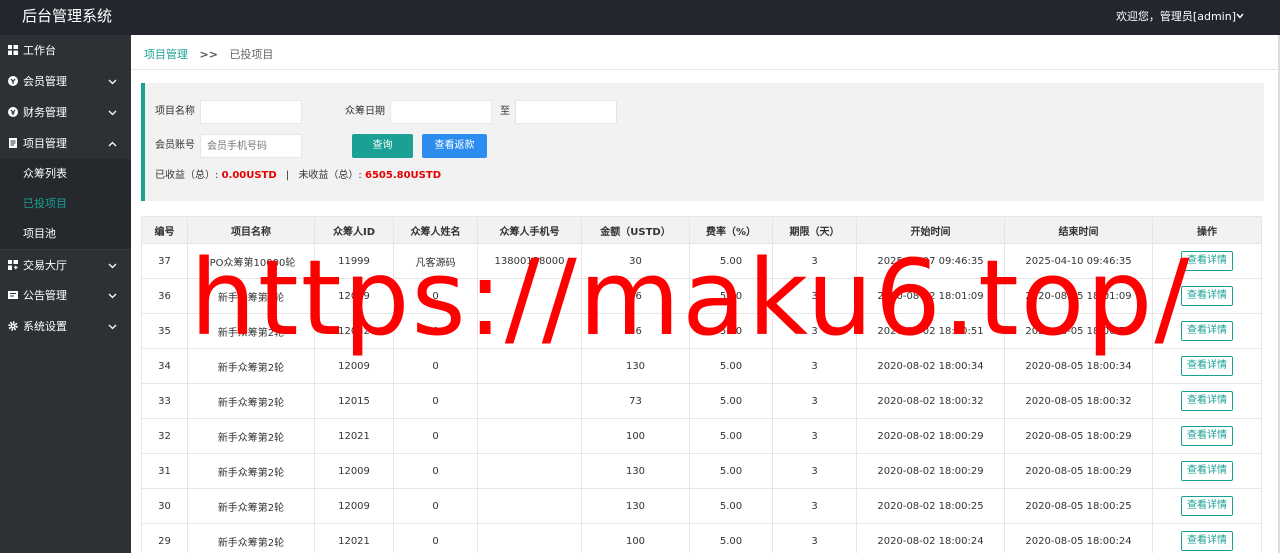 The image size is (1280, 553). I want to click on settings-icon, so click(13, 326).